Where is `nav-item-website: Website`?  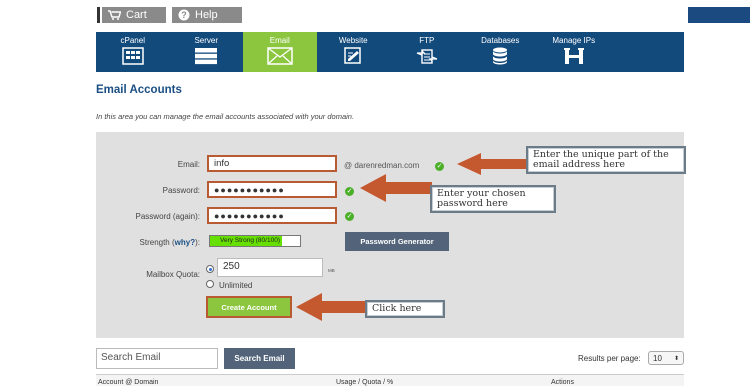 nav-item-website: Website is located at coordinates (354, 52).